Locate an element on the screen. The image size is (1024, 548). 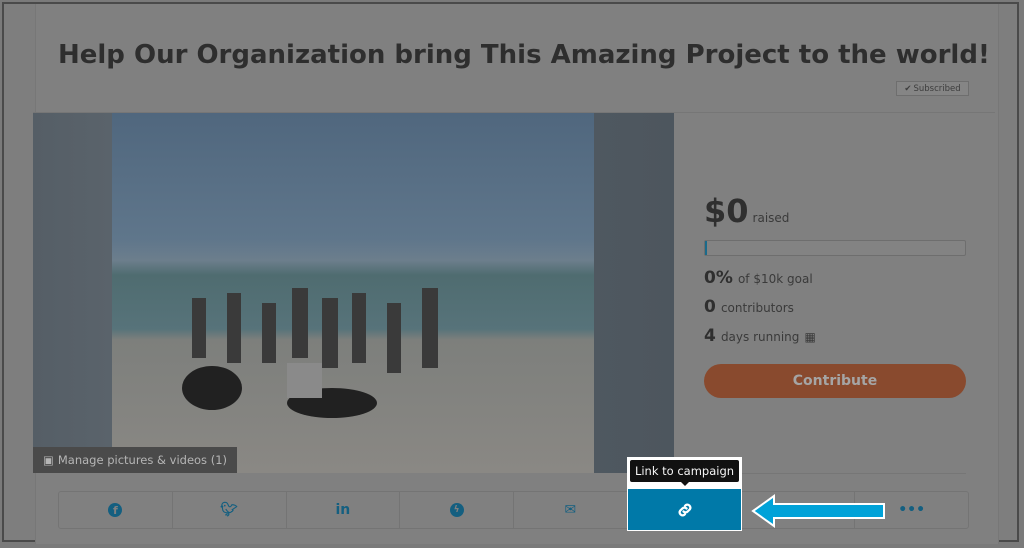
contribute-button: Contribute is located at coordinates (835, 381).